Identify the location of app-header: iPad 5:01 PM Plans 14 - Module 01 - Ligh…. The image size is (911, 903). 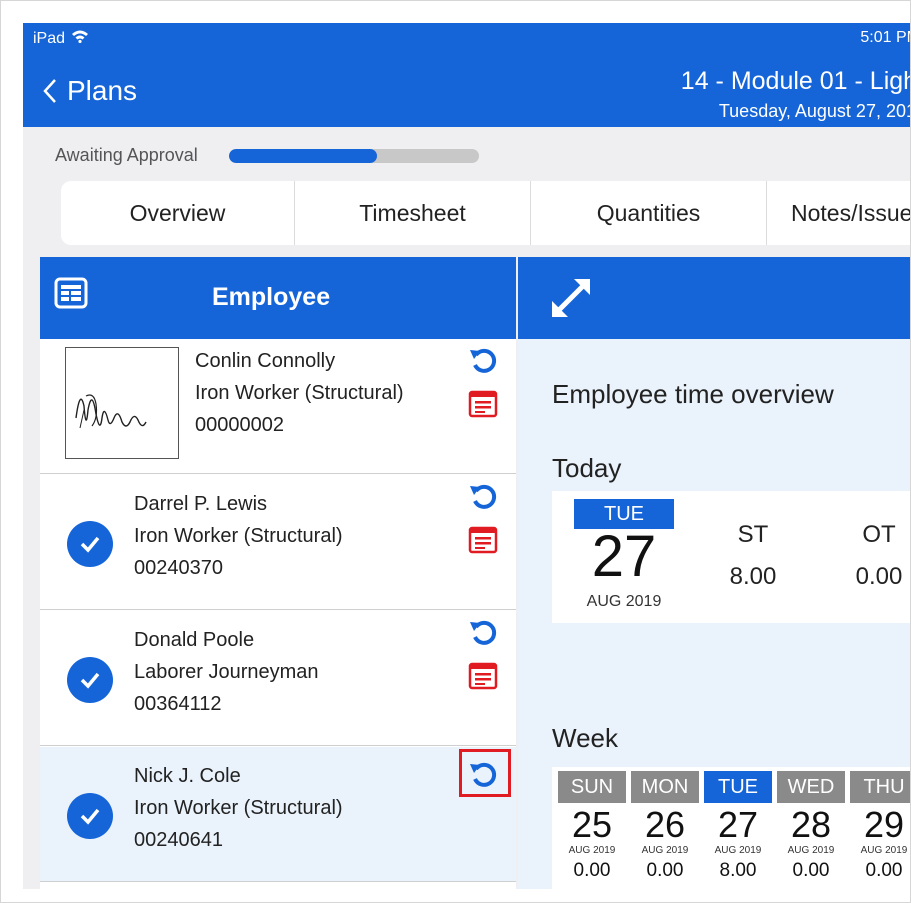
(467, 75).